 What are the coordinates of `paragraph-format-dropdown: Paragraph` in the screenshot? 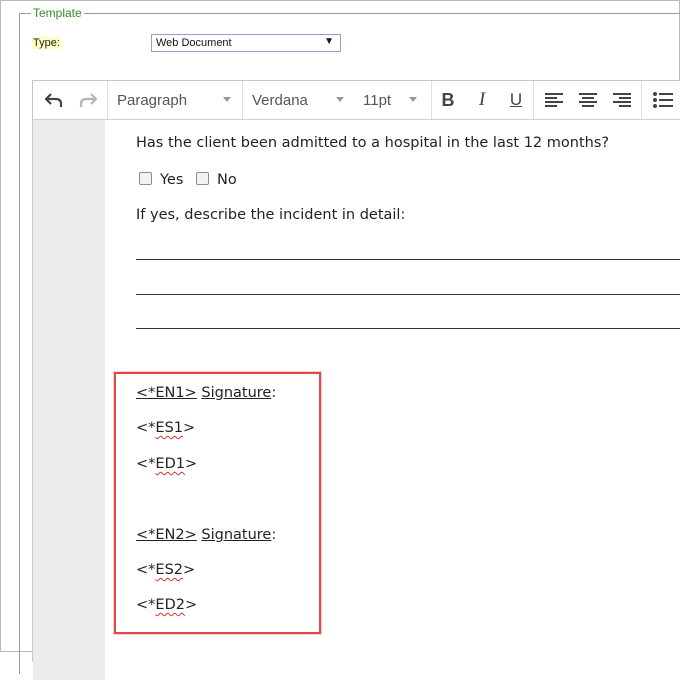 It's located at (178, 100).